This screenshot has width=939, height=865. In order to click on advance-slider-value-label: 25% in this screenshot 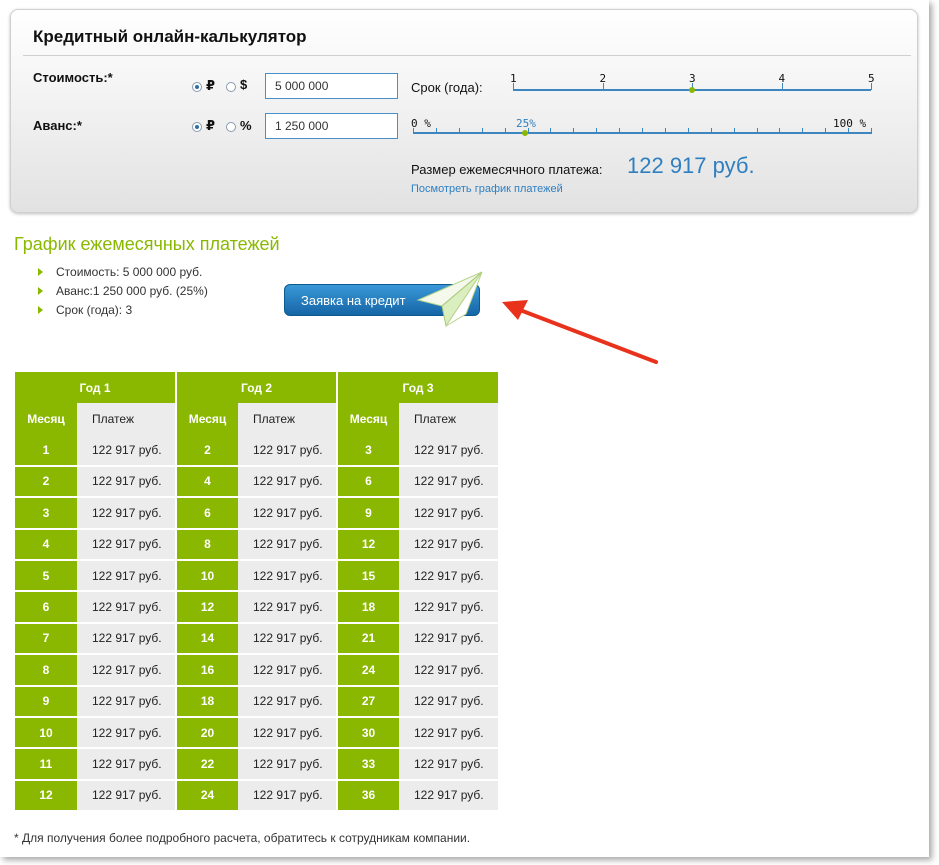, I will do `click(526, 123)`.